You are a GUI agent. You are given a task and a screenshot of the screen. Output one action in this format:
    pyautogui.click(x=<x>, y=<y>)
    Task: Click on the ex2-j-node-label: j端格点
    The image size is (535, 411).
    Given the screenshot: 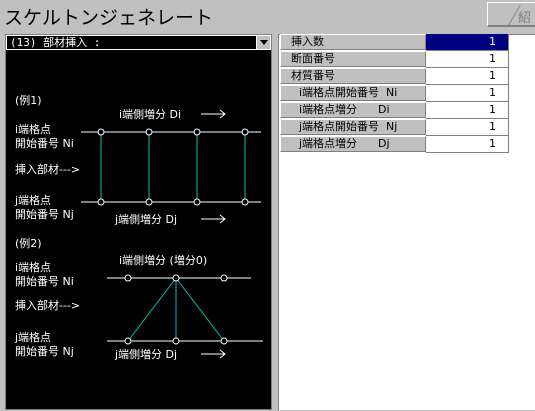 What is the action you would take?
    pyautogui.click(x=32, y=337)
    